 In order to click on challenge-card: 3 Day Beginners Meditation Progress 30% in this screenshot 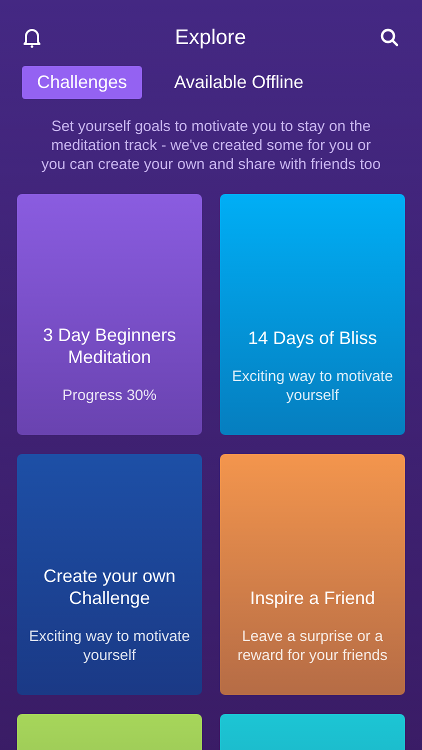, I will do `click(109, 314)`.